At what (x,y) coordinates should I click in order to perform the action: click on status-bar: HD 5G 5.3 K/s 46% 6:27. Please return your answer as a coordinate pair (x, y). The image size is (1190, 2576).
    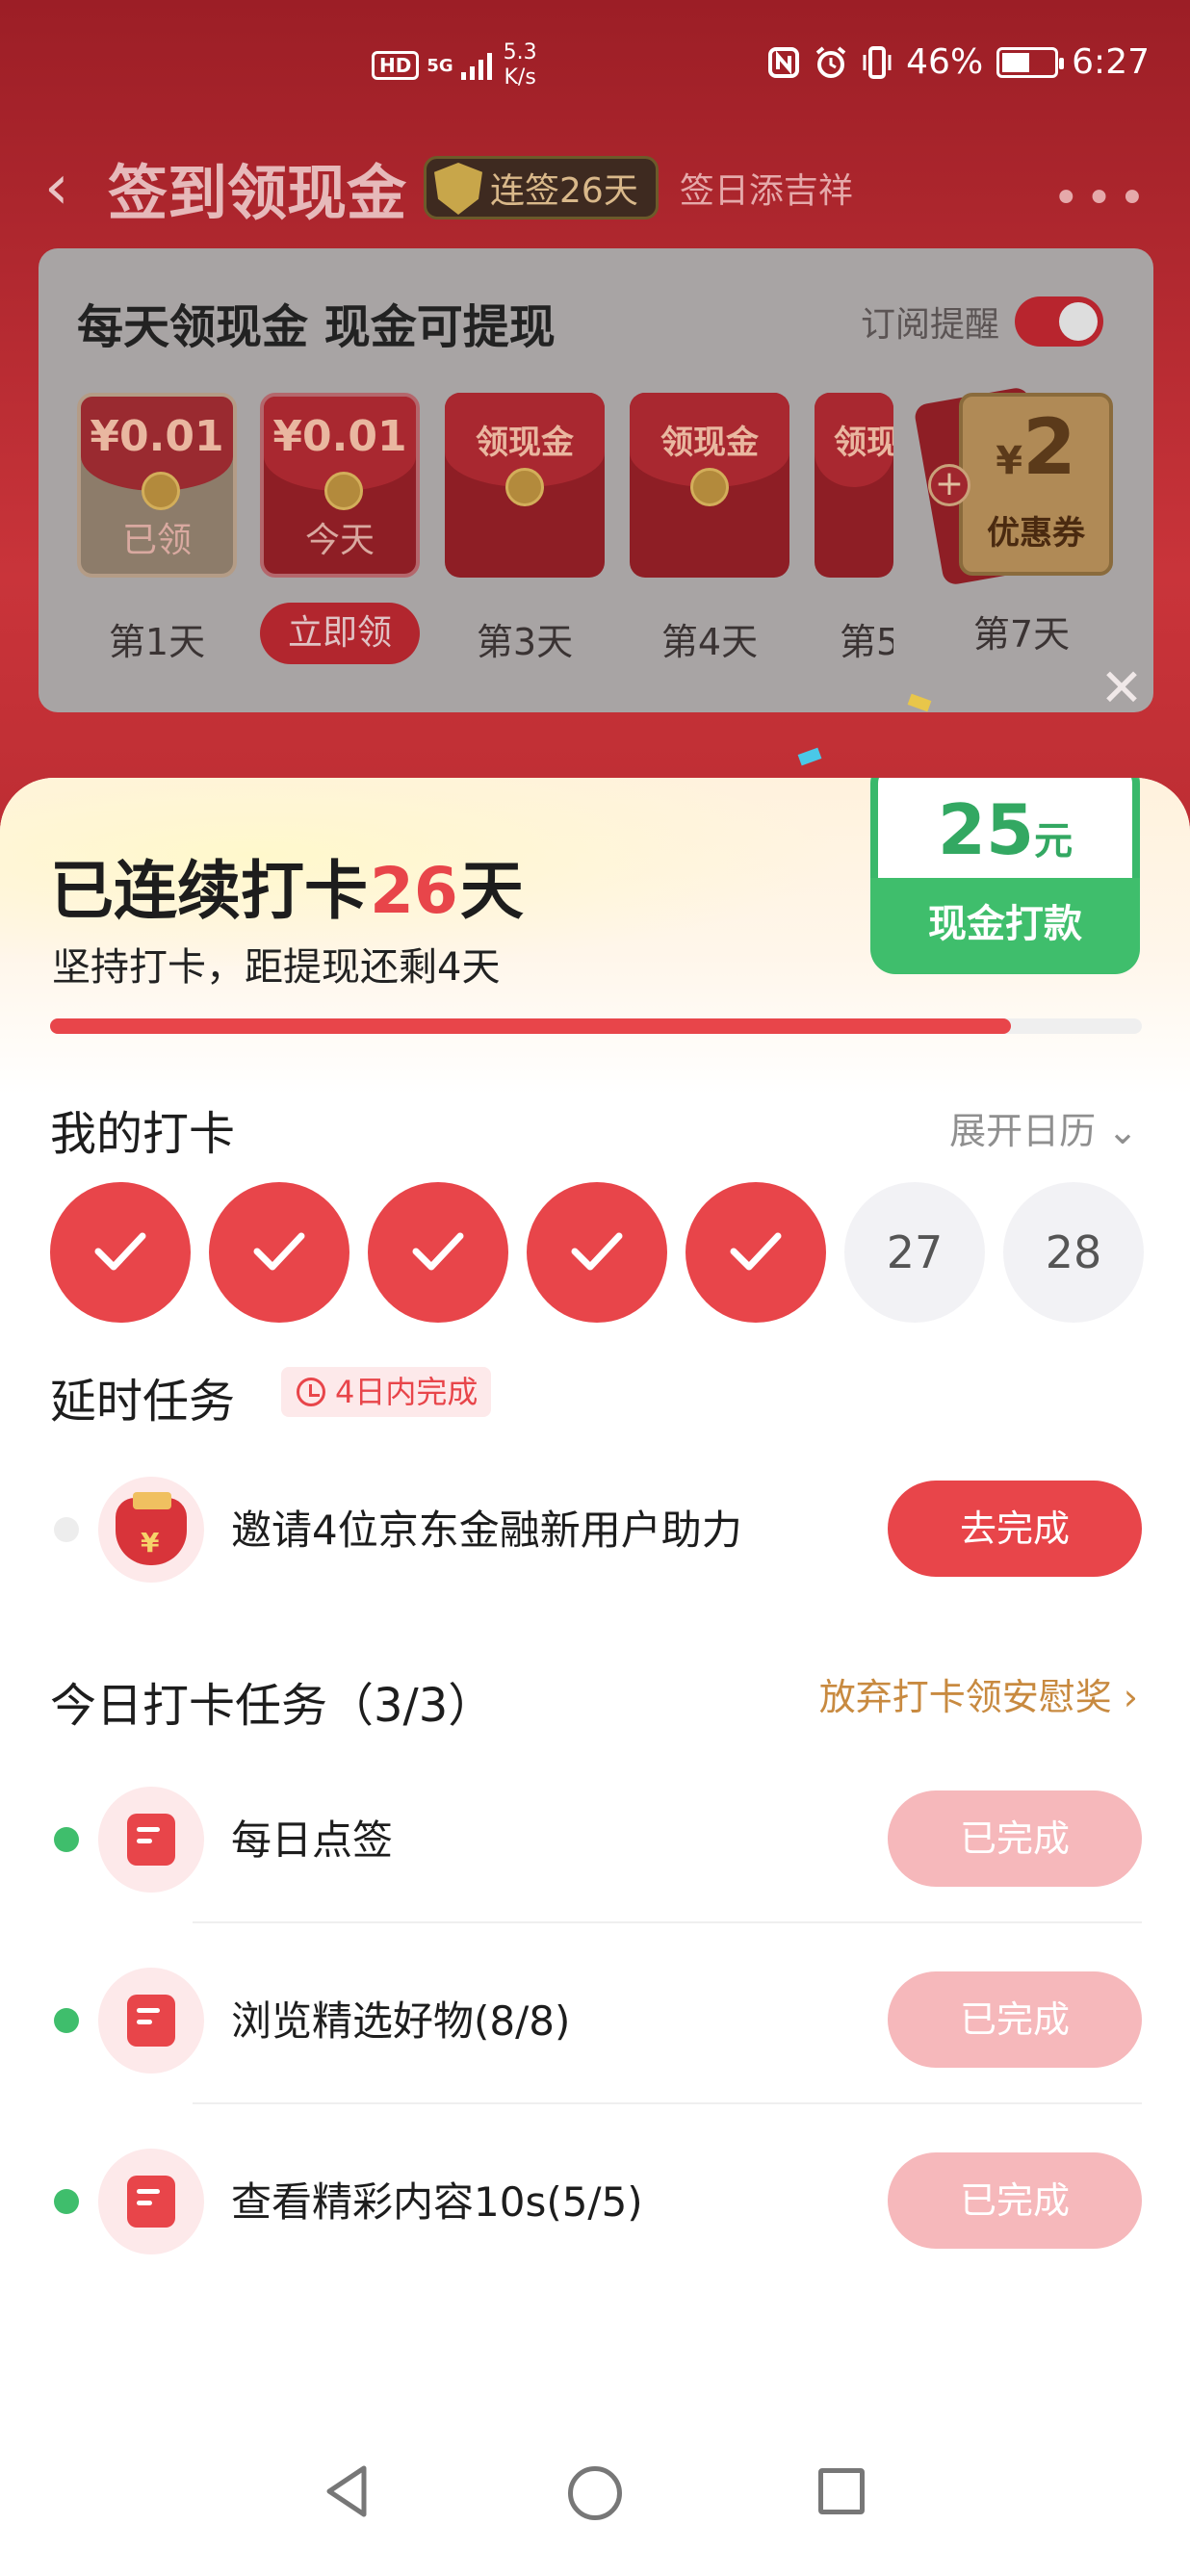
    Looking at the image, I should click on (595, 67).